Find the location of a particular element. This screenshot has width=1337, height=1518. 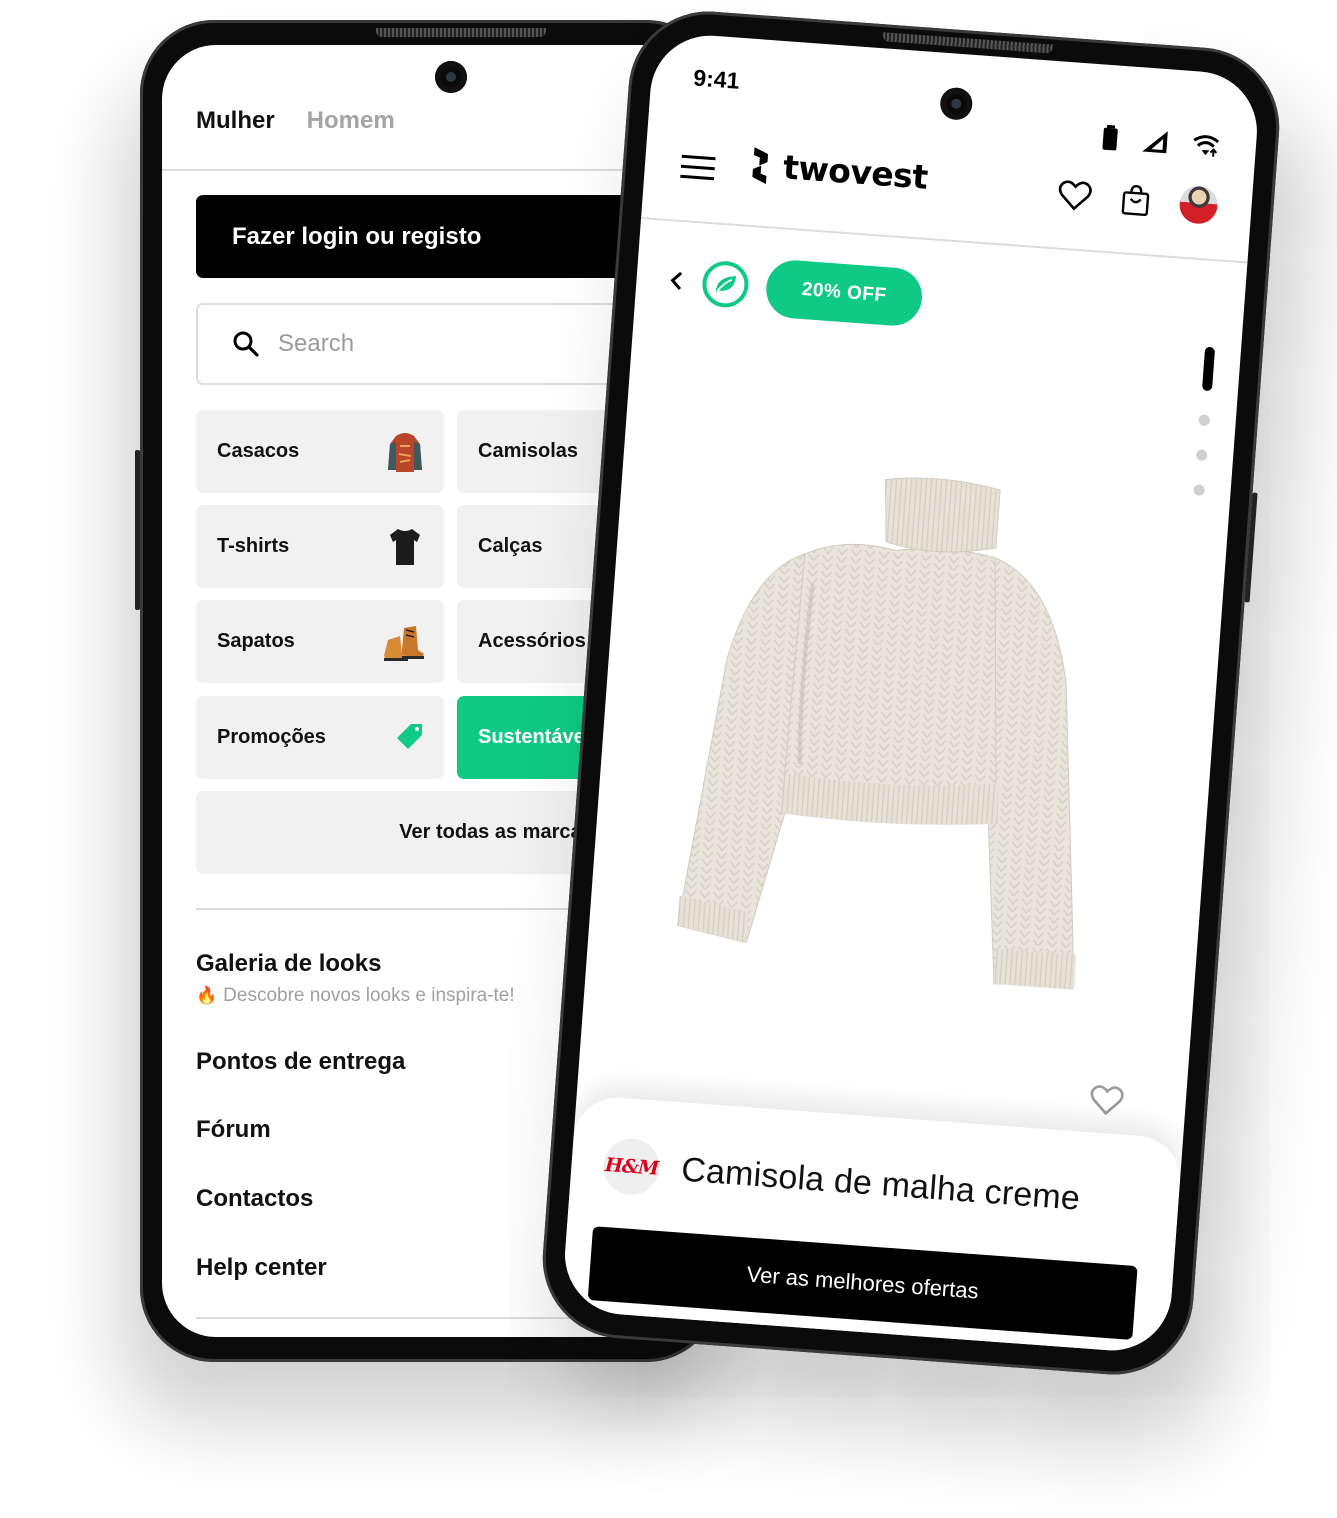

menu-item-pontos-entrega: Pontos de entrega is located at coordinates (300, 1062).